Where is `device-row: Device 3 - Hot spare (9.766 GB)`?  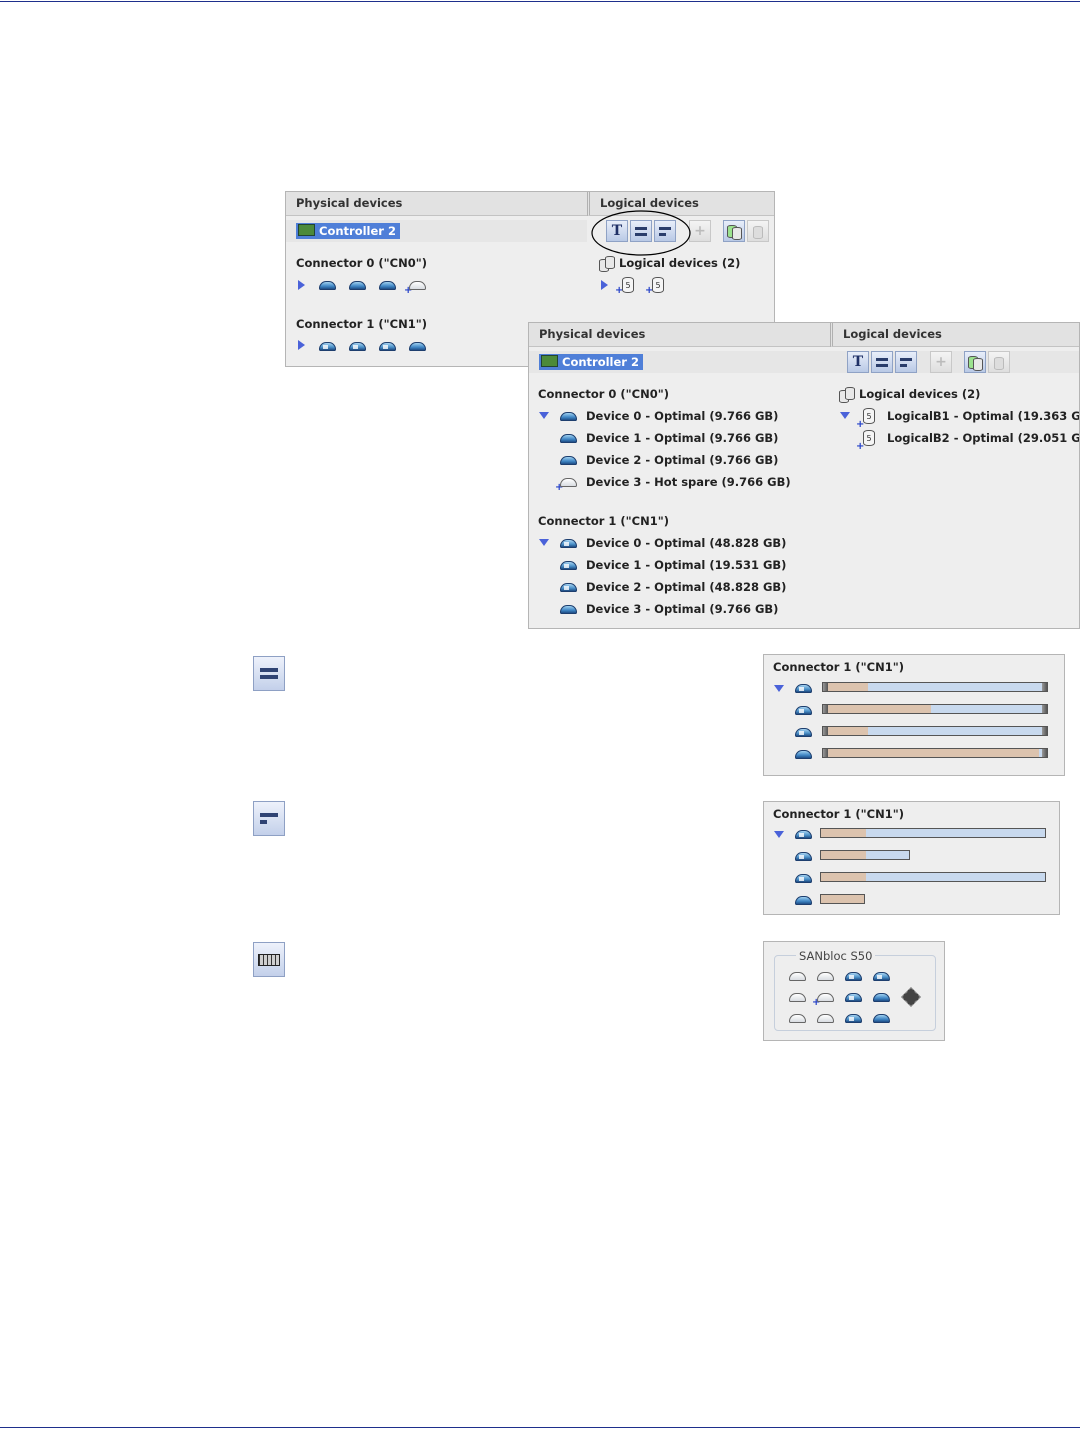
device-row: Device 3 - Hot spare (9.766 GB) is located at coordinates (688, 482).